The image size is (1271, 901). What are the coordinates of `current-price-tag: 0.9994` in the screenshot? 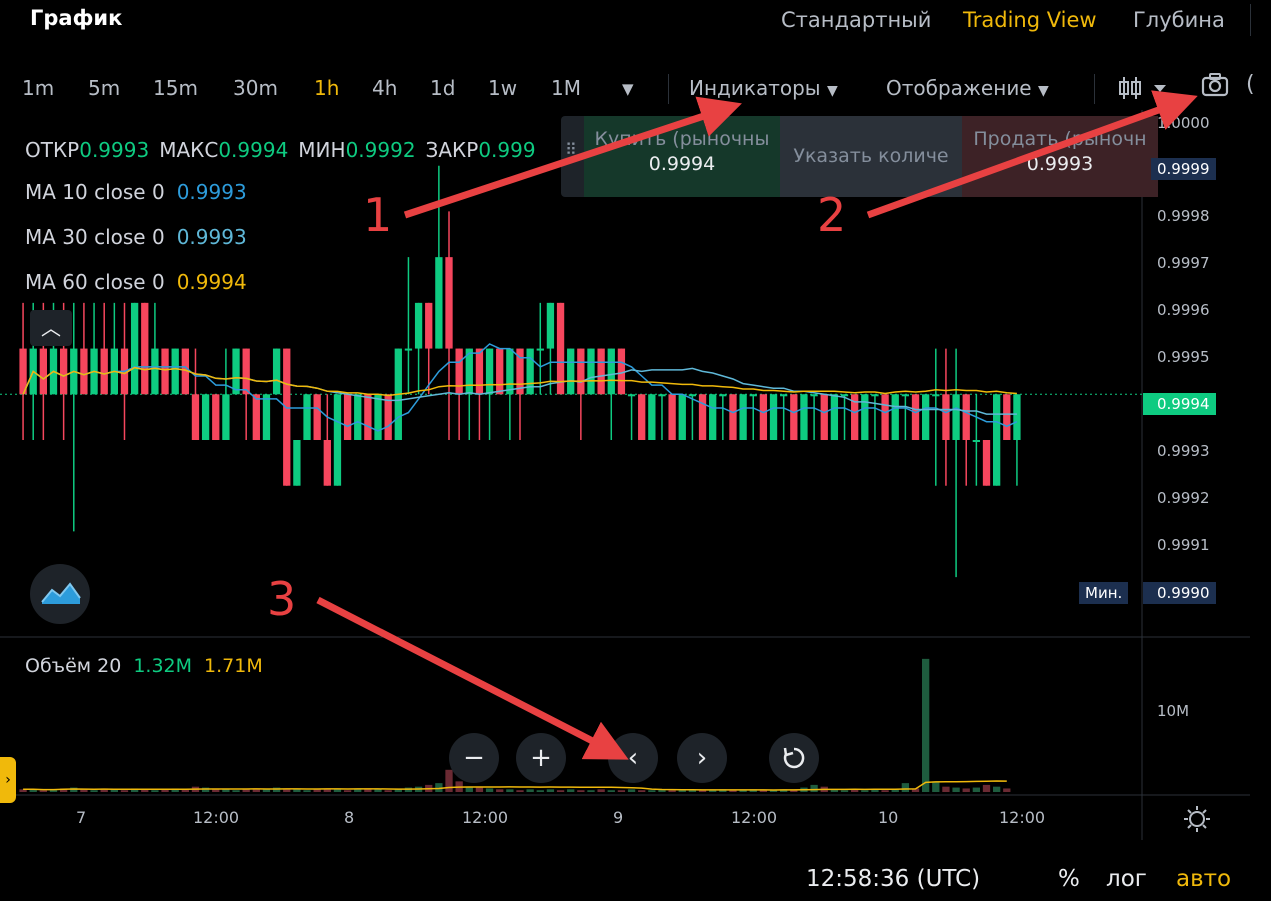 It's located at (1179, 404).